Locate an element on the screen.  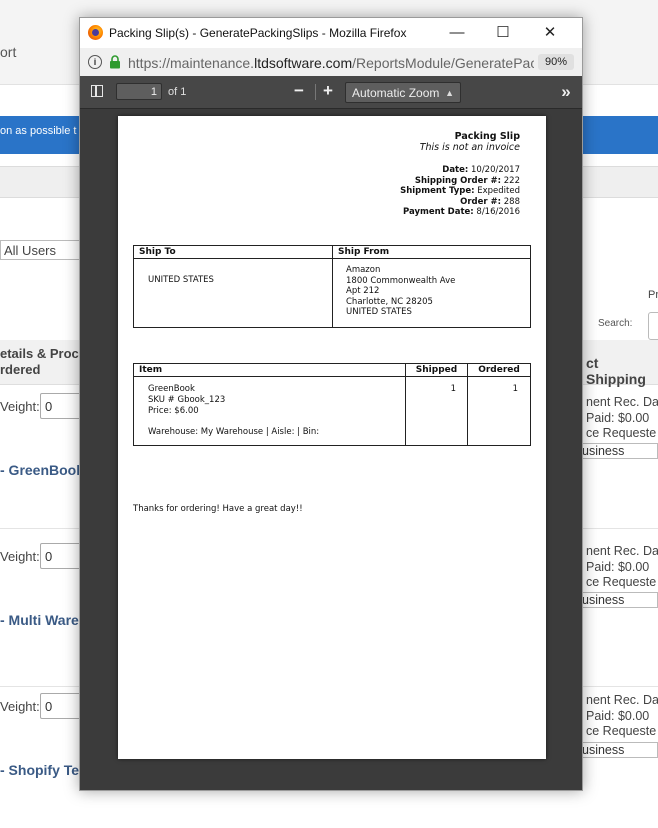
shipping-order-label: Shipping Order #: is located at coordinates (458, 180).